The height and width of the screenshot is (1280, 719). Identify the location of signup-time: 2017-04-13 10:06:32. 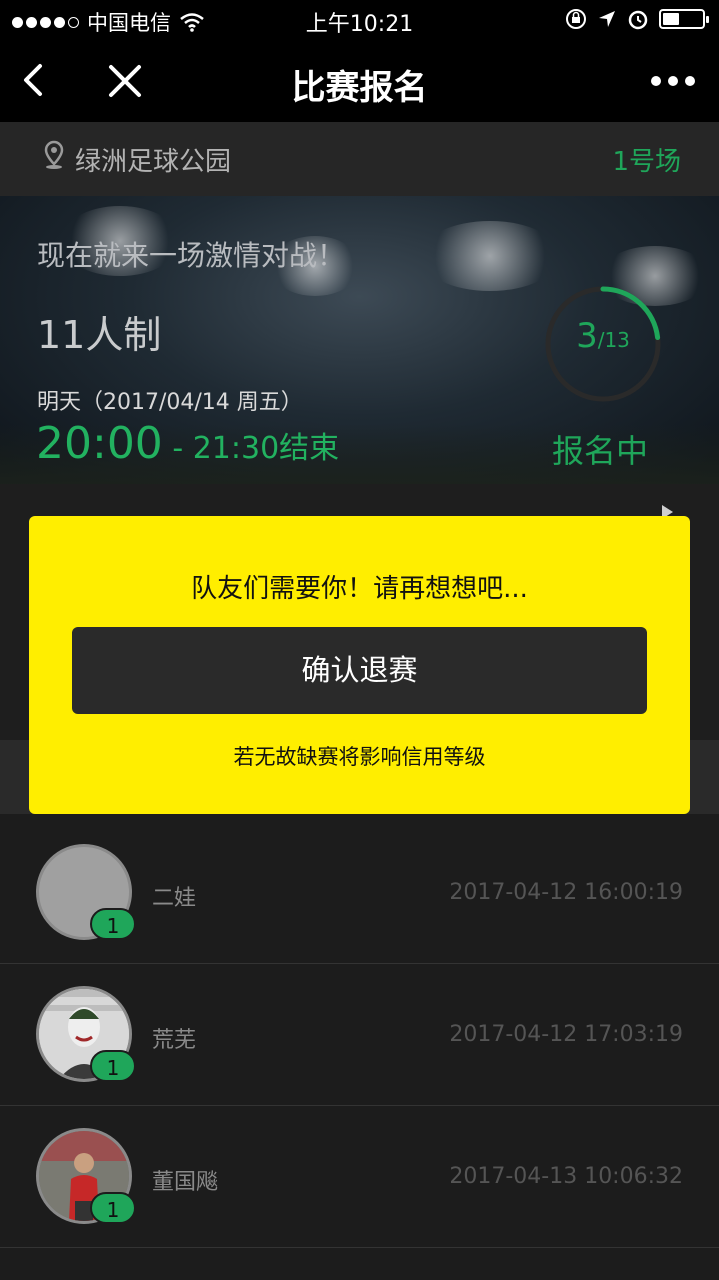
(566, 1176).